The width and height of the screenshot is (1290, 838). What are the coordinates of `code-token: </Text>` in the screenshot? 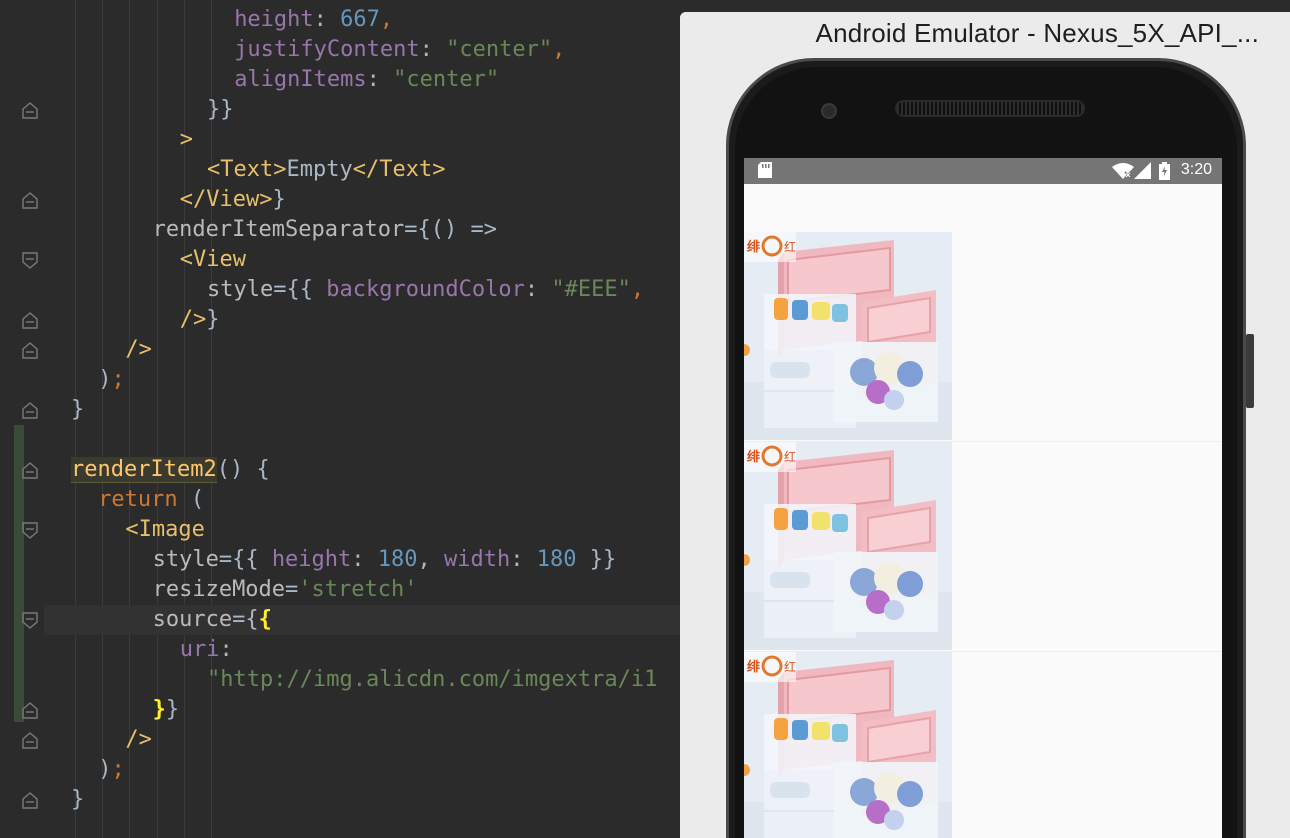 It's located at (399, 169).